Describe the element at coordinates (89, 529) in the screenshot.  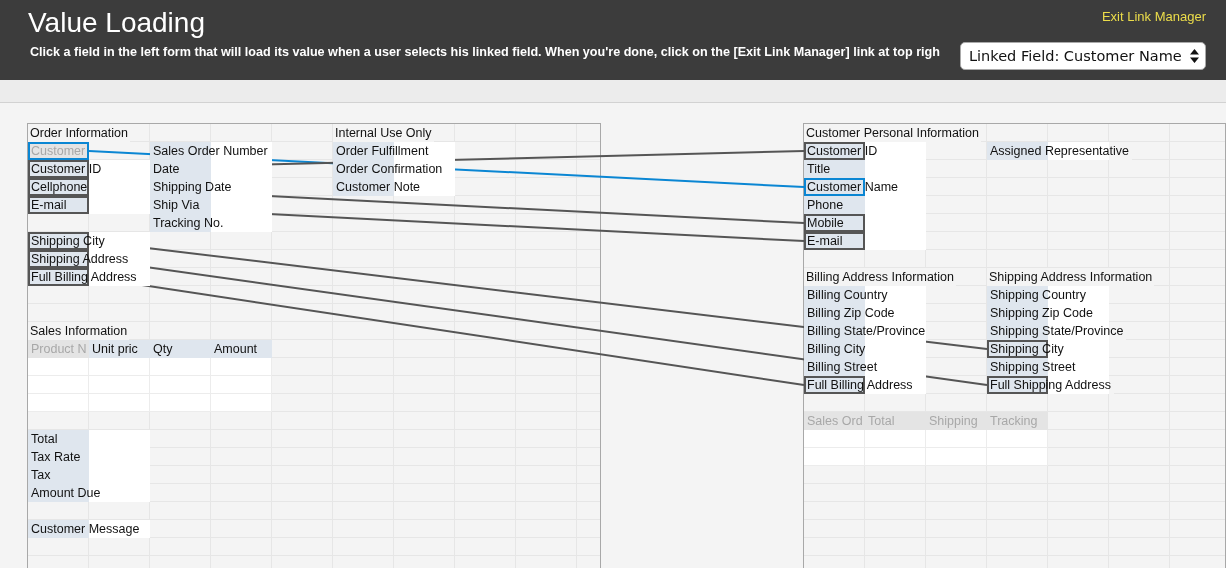
I see `field-label: Customer Message` at that location.